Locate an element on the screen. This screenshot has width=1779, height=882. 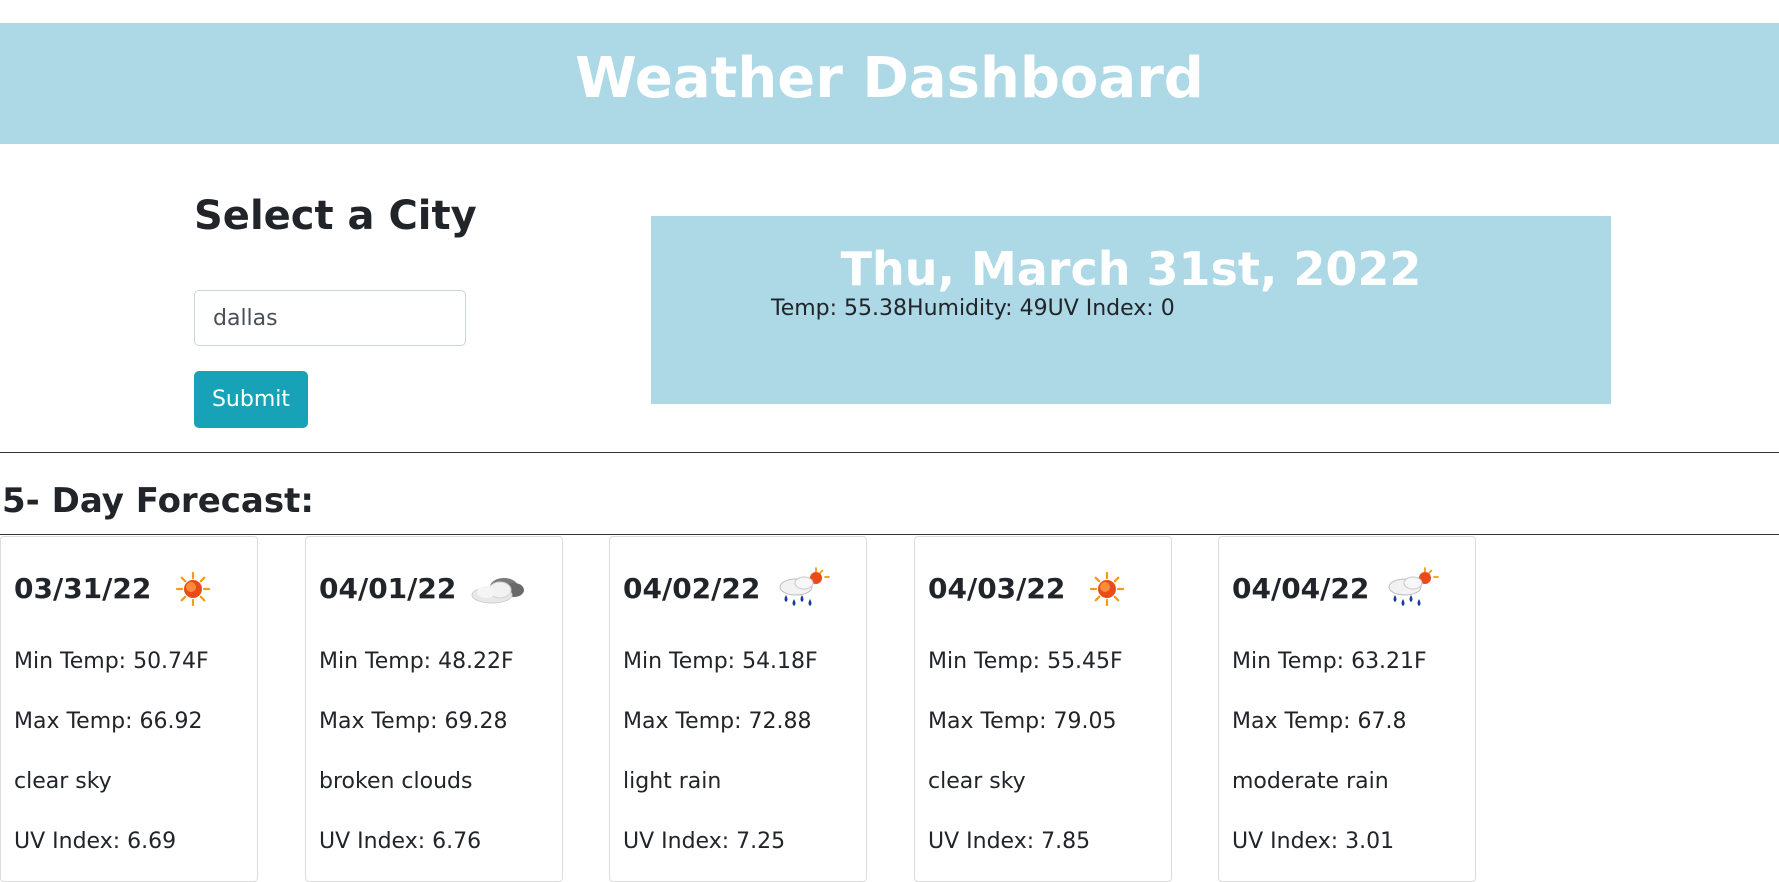
current-uv-index: UV Index: 0 is located at coordinates (1111, 308).